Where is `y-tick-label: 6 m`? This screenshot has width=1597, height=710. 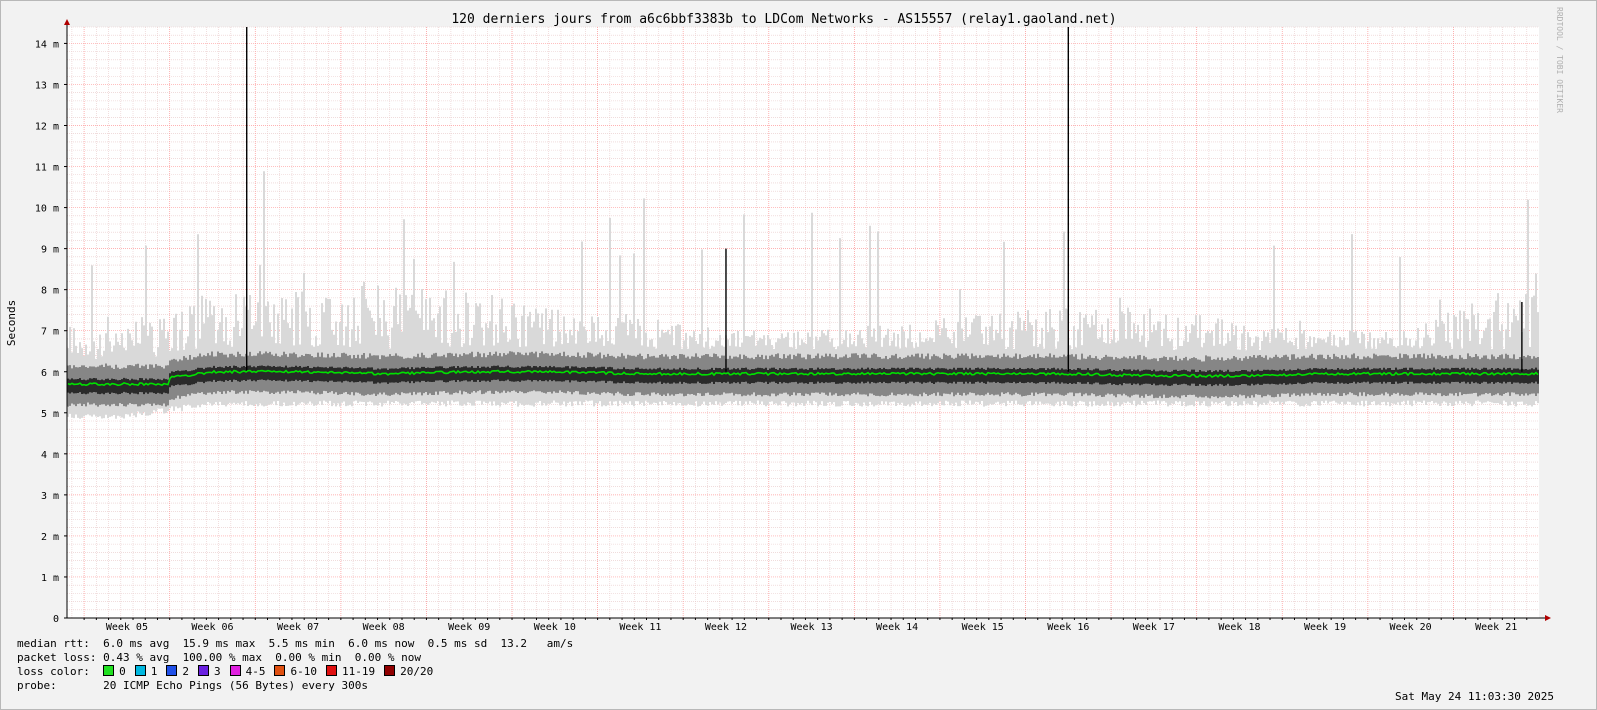
y-tick-label: 6 m is located at coordinates (50, 373).